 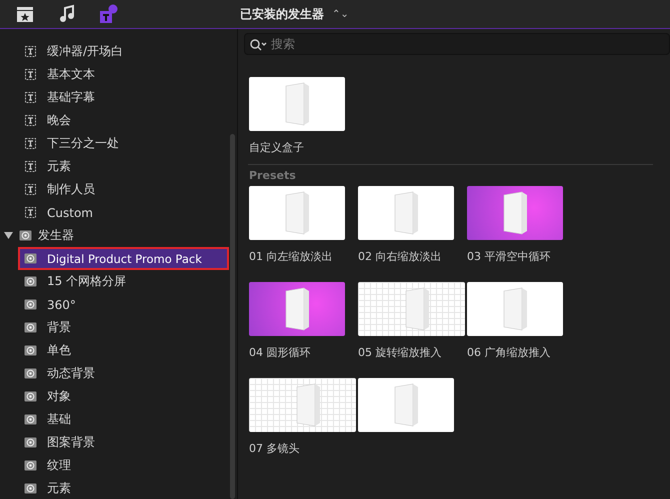 What do you see at coordinates (400, 256) in the screenshot?
I see `thumbnail-label: 02 向右缩放淡出` at bounding box center [400, 256].